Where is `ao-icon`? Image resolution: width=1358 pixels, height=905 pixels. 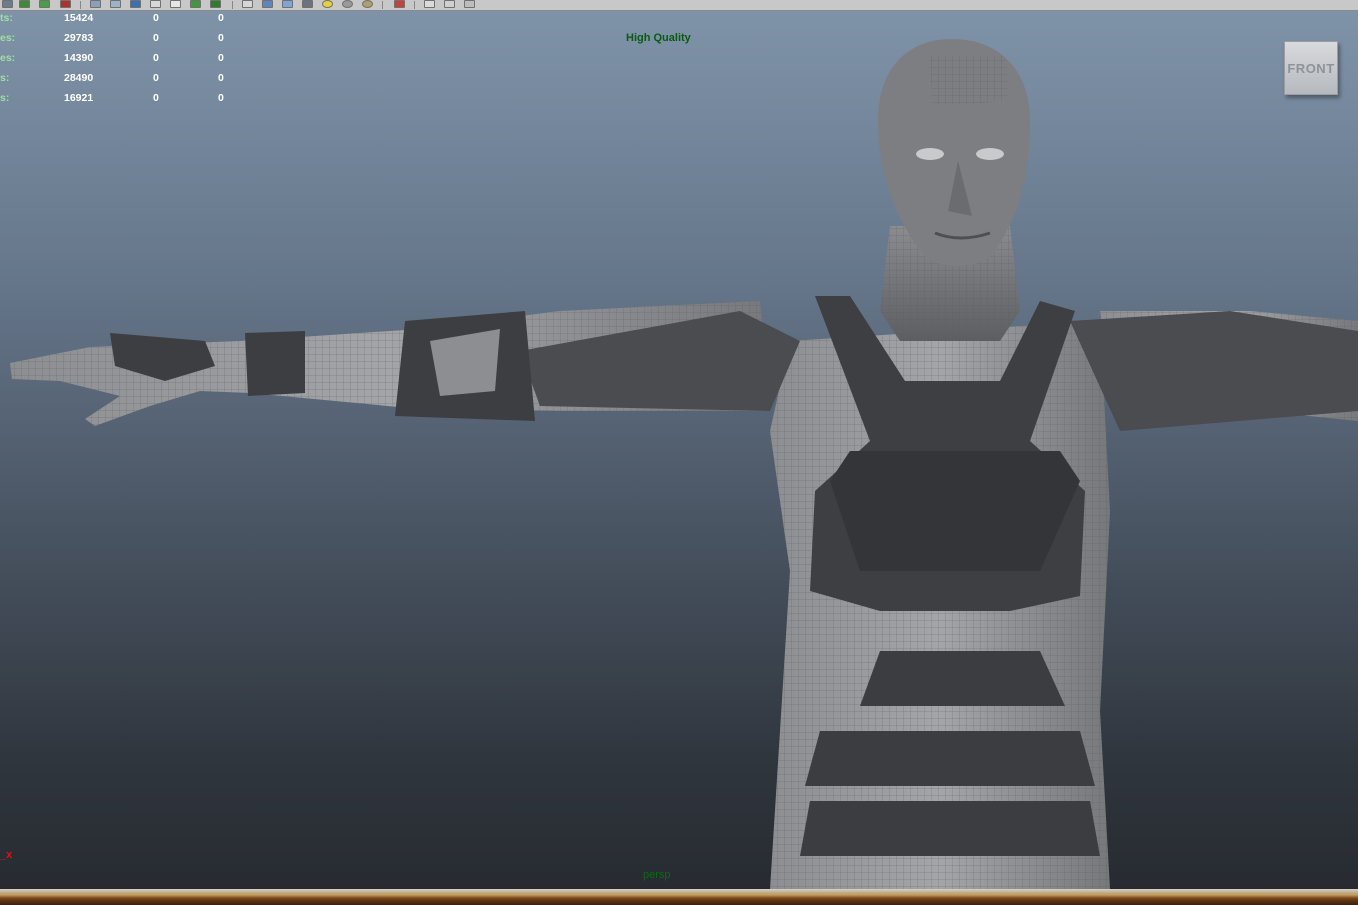
ao-icon is located at coordinates (367, 4).